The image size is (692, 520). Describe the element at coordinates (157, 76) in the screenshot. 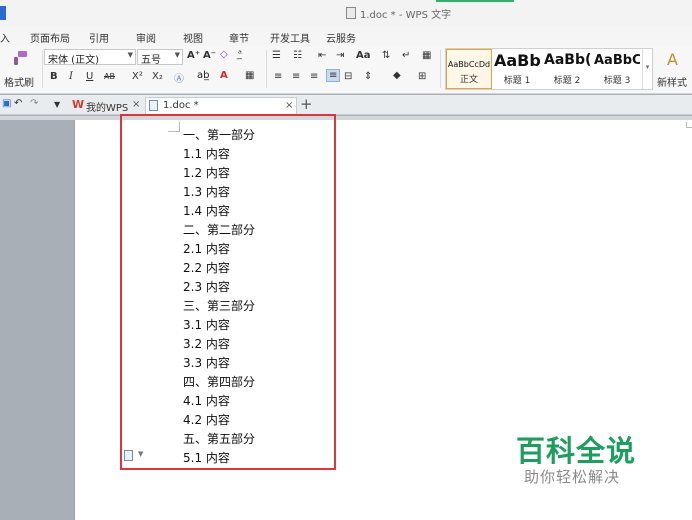

I see `subscript-icon: X₂` at that location.